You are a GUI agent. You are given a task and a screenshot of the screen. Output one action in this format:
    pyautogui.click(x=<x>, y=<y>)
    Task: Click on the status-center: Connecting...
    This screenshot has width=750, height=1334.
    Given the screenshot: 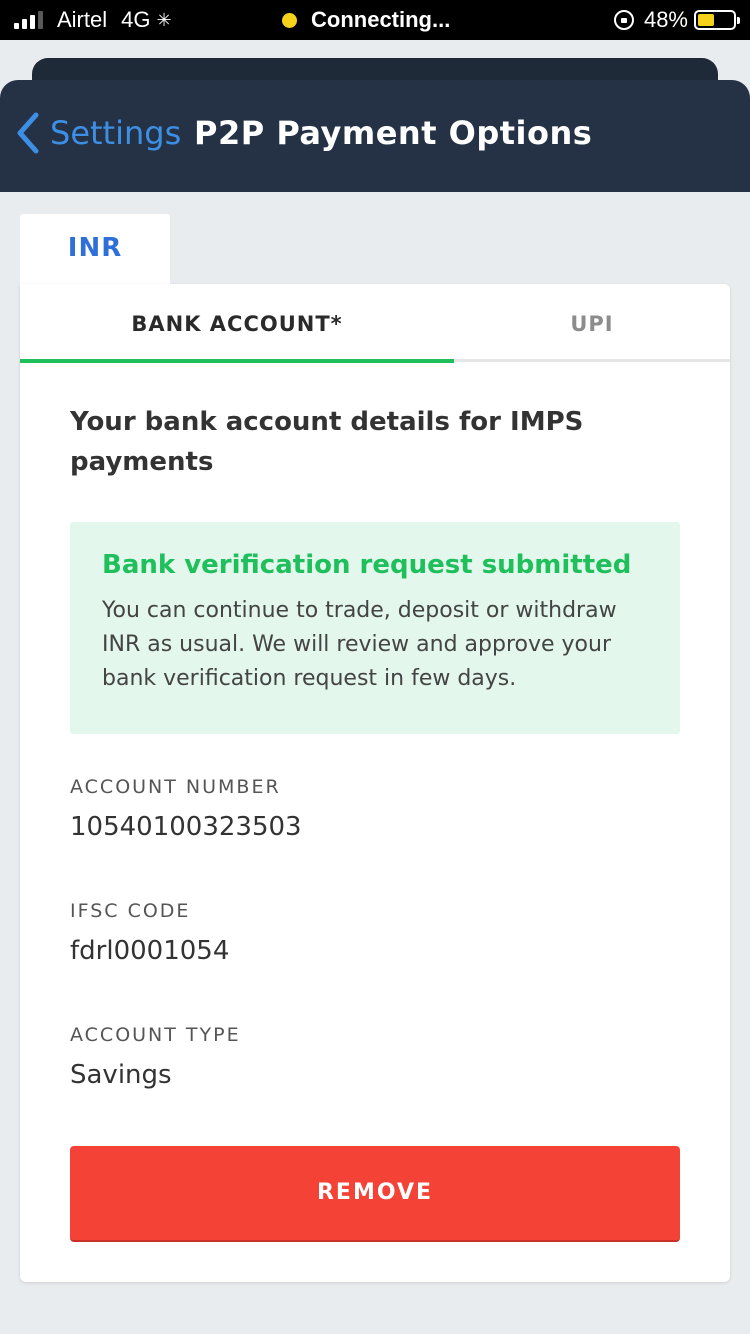 What is the action you would take?
    pyautogui.click(x=366, y=20)
    